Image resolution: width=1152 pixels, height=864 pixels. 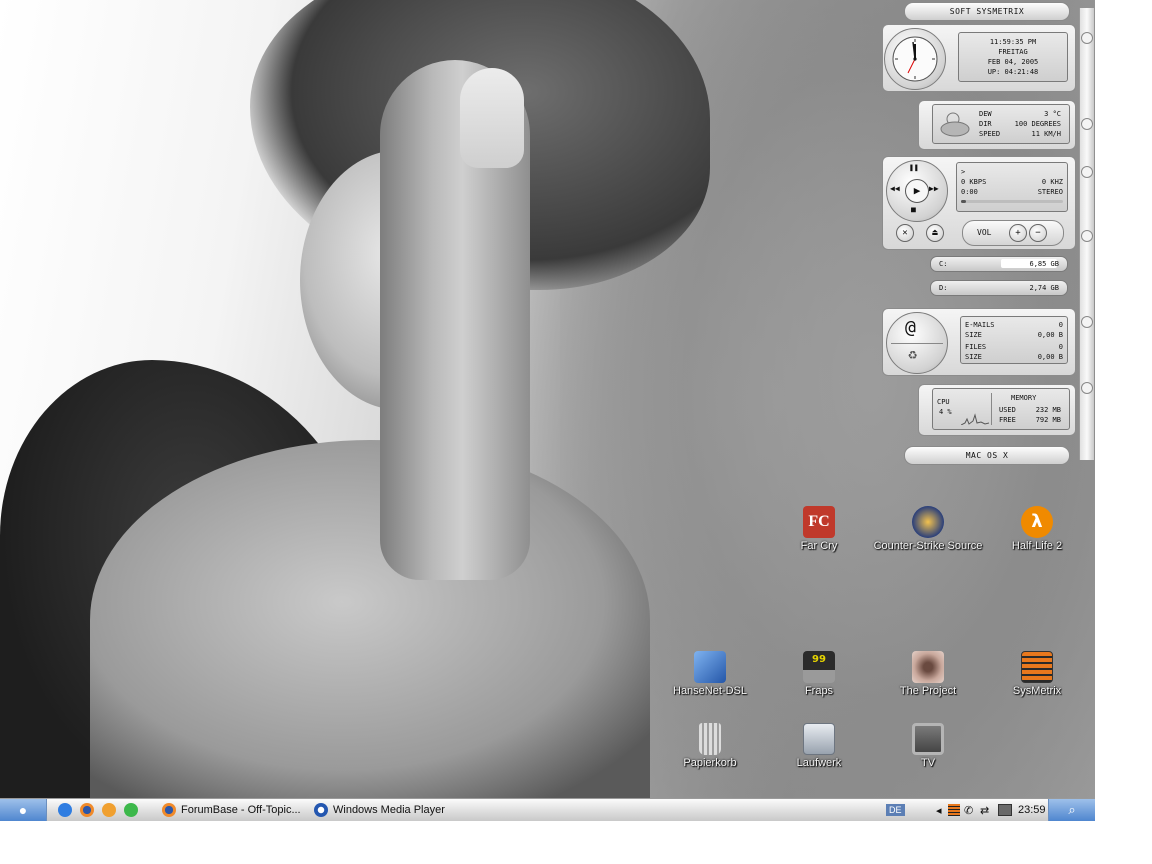 I want to click on clock-uptime: UP: 04:21:48, so click(x=1013, y=72).